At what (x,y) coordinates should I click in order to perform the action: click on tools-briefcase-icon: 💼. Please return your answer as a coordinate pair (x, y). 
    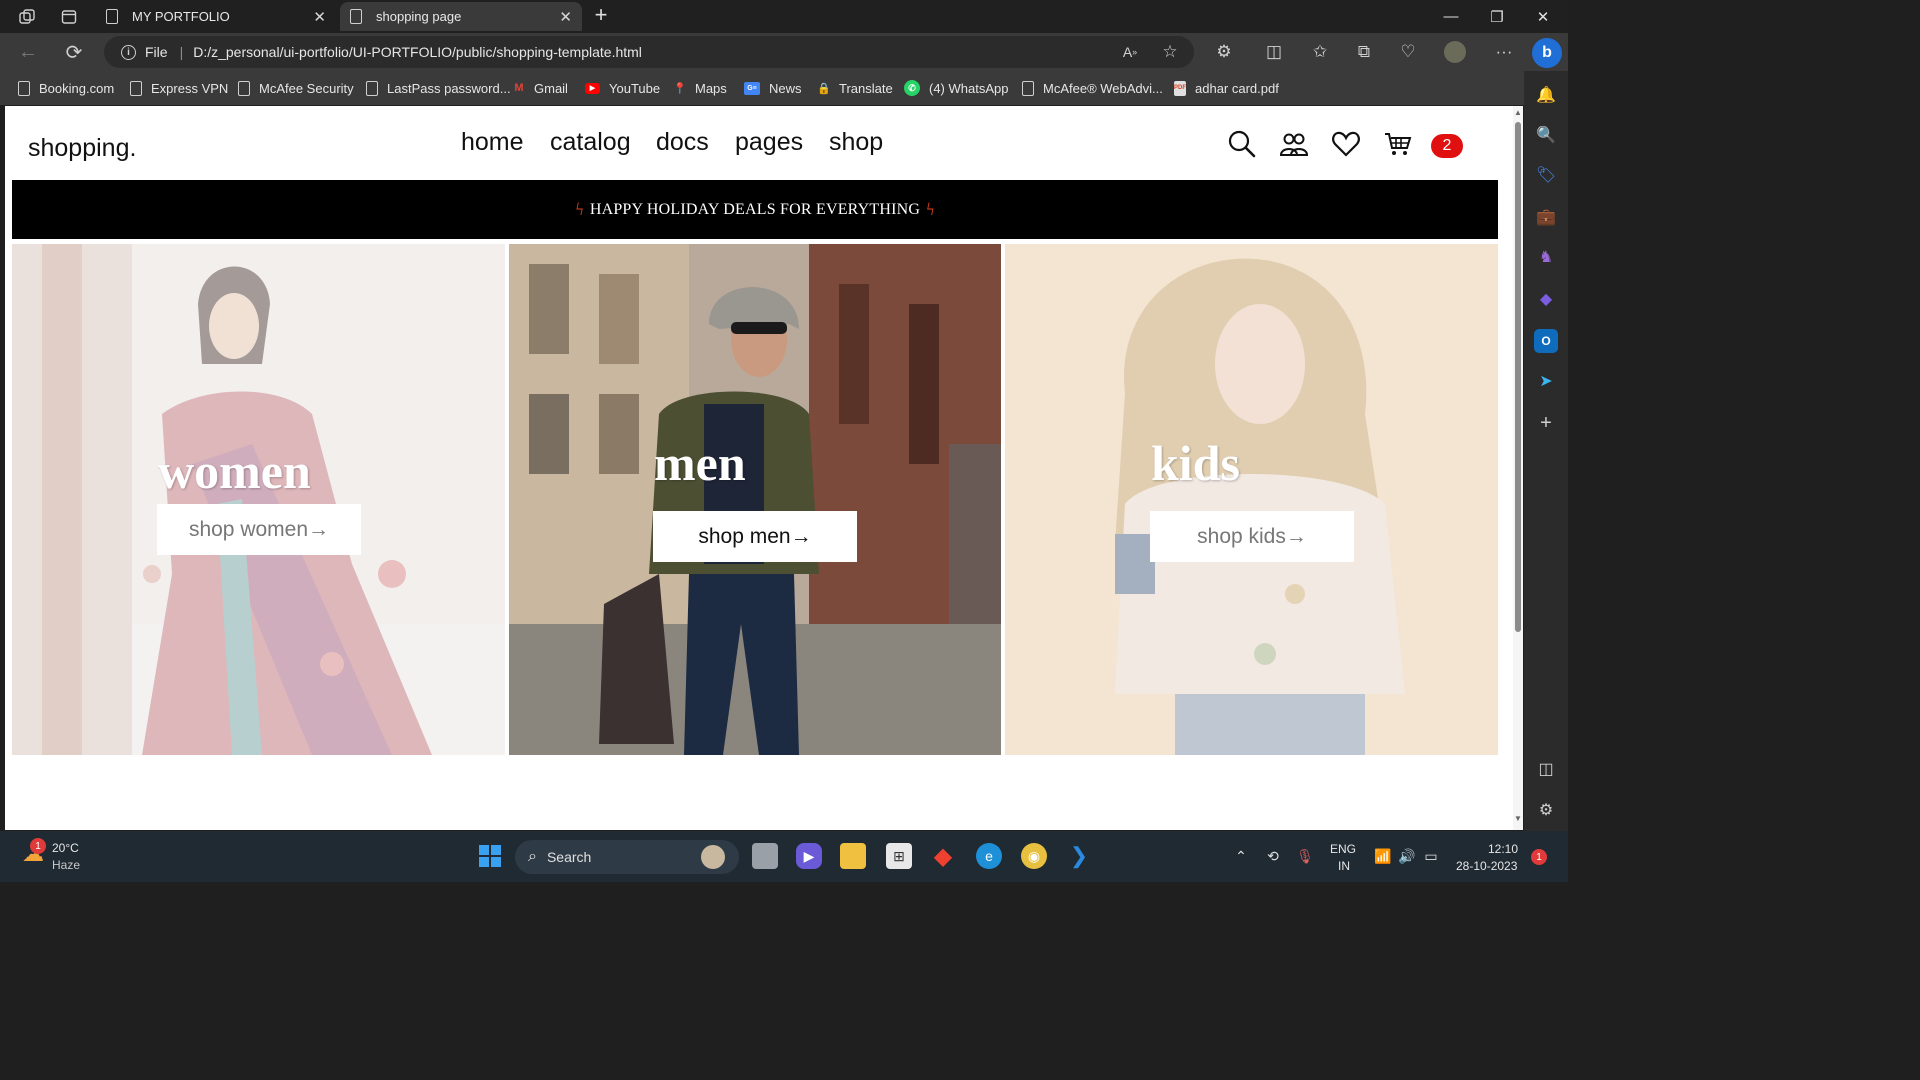
    Looking at the image, I should click on (1546, 217).